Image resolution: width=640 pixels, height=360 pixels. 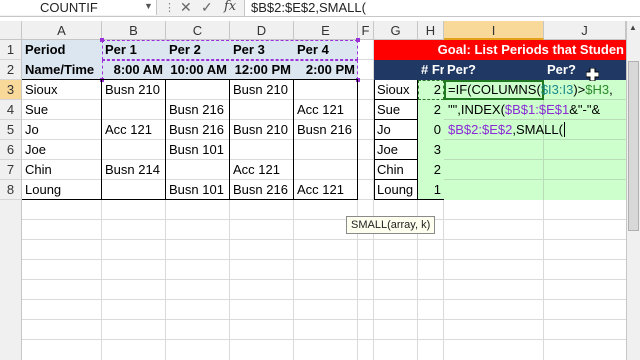 What do you see at coordinates (476, 109) in the screenshot?
I see `formula-fragment: "",INDEX(` at bounding box center [476, 109].